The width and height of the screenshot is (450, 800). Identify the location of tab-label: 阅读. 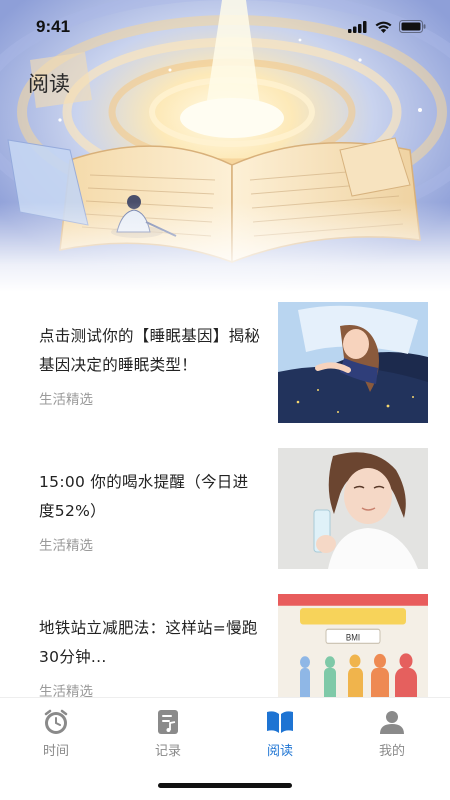
(279, 751).